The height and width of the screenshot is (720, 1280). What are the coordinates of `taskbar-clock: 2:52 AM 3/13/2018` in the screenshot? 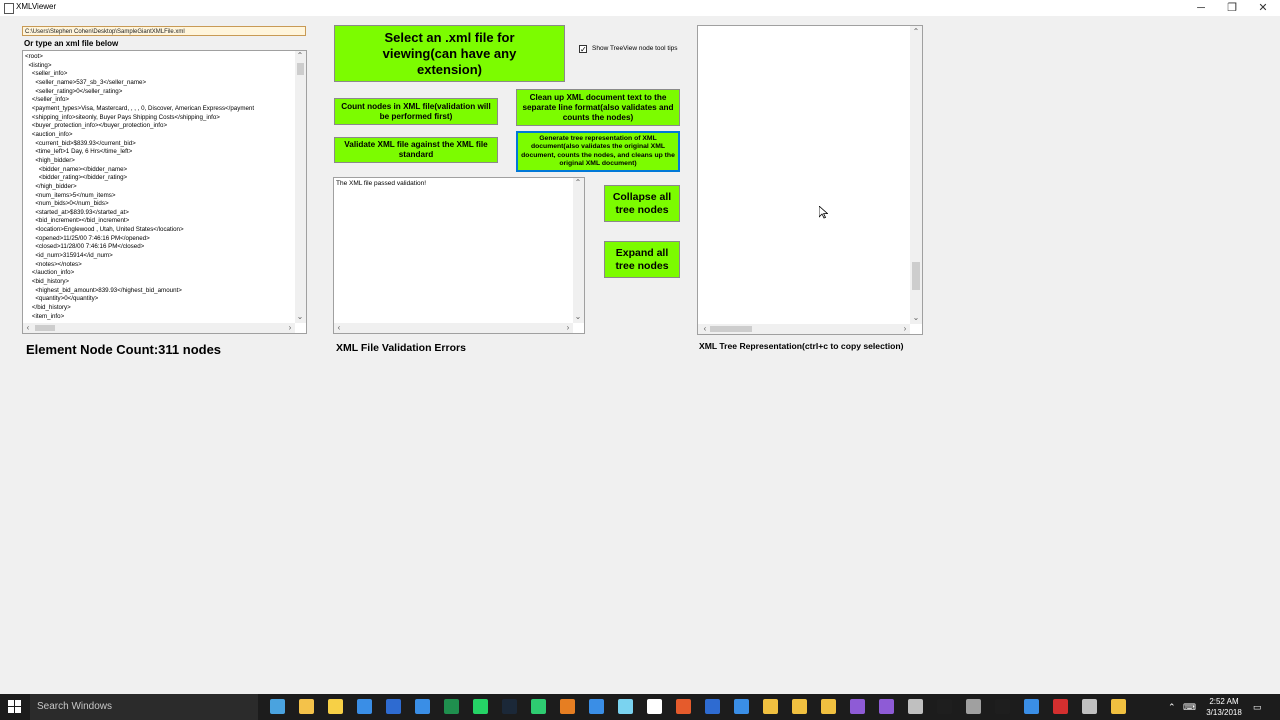 It's located at (1224, 707).